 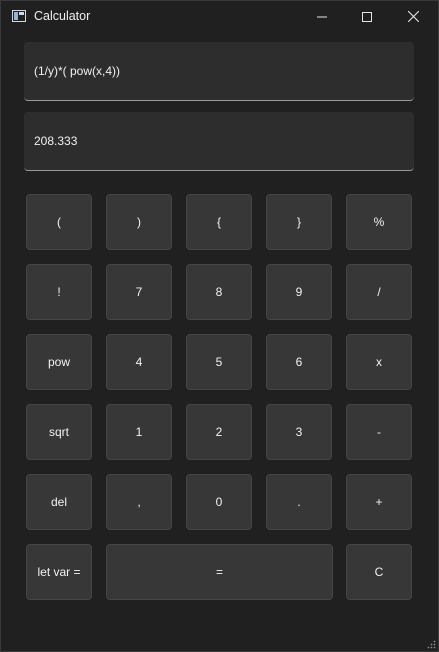 I want to click on window-title: Calculator, so click(x=62, y=16).